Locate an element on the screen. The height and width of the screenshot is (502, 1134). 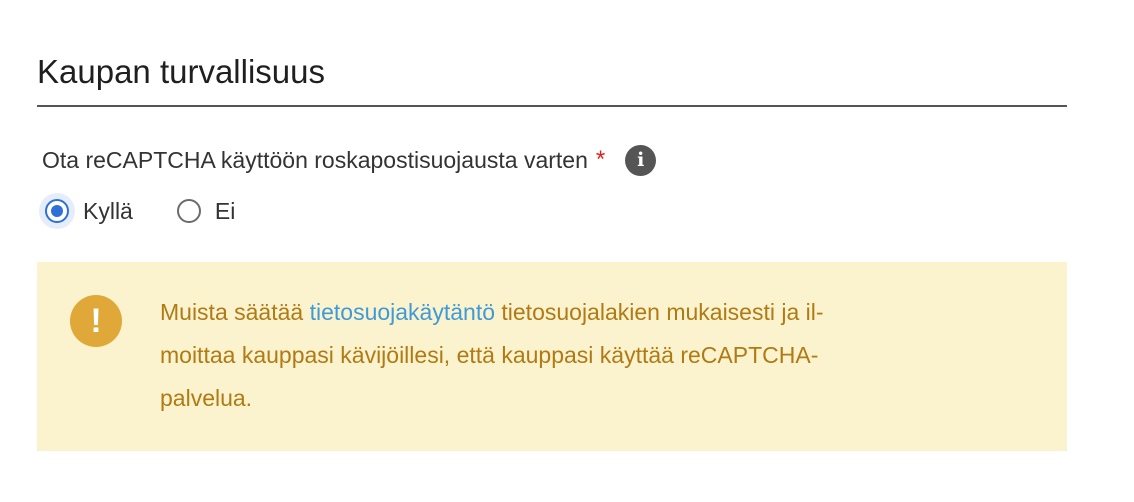
radio-option-yes: Kyllä is located at coordinates (89, 211).